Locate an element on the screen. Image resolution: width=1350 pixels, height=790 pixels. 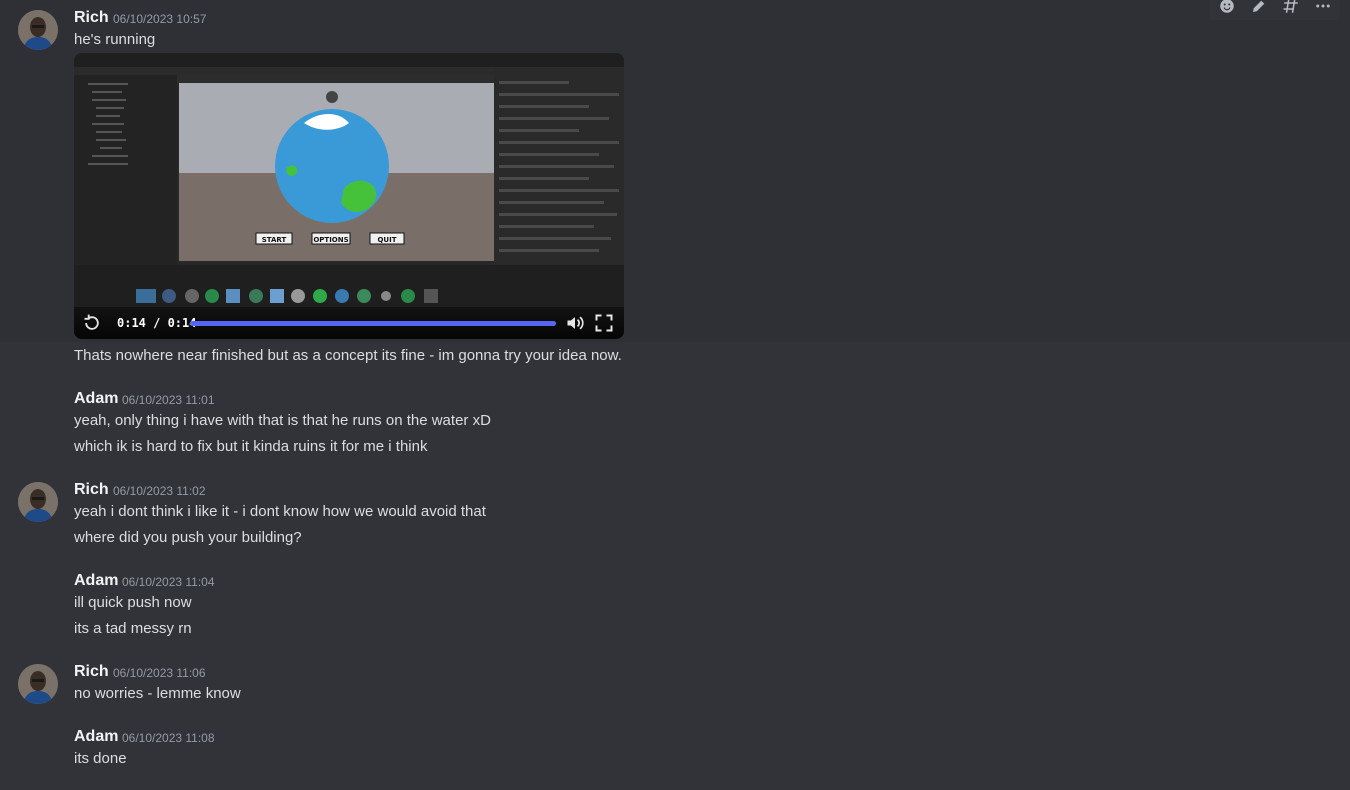
message-timestamp: 06/10/2023 10:57 is located at coordinates (160, 19).